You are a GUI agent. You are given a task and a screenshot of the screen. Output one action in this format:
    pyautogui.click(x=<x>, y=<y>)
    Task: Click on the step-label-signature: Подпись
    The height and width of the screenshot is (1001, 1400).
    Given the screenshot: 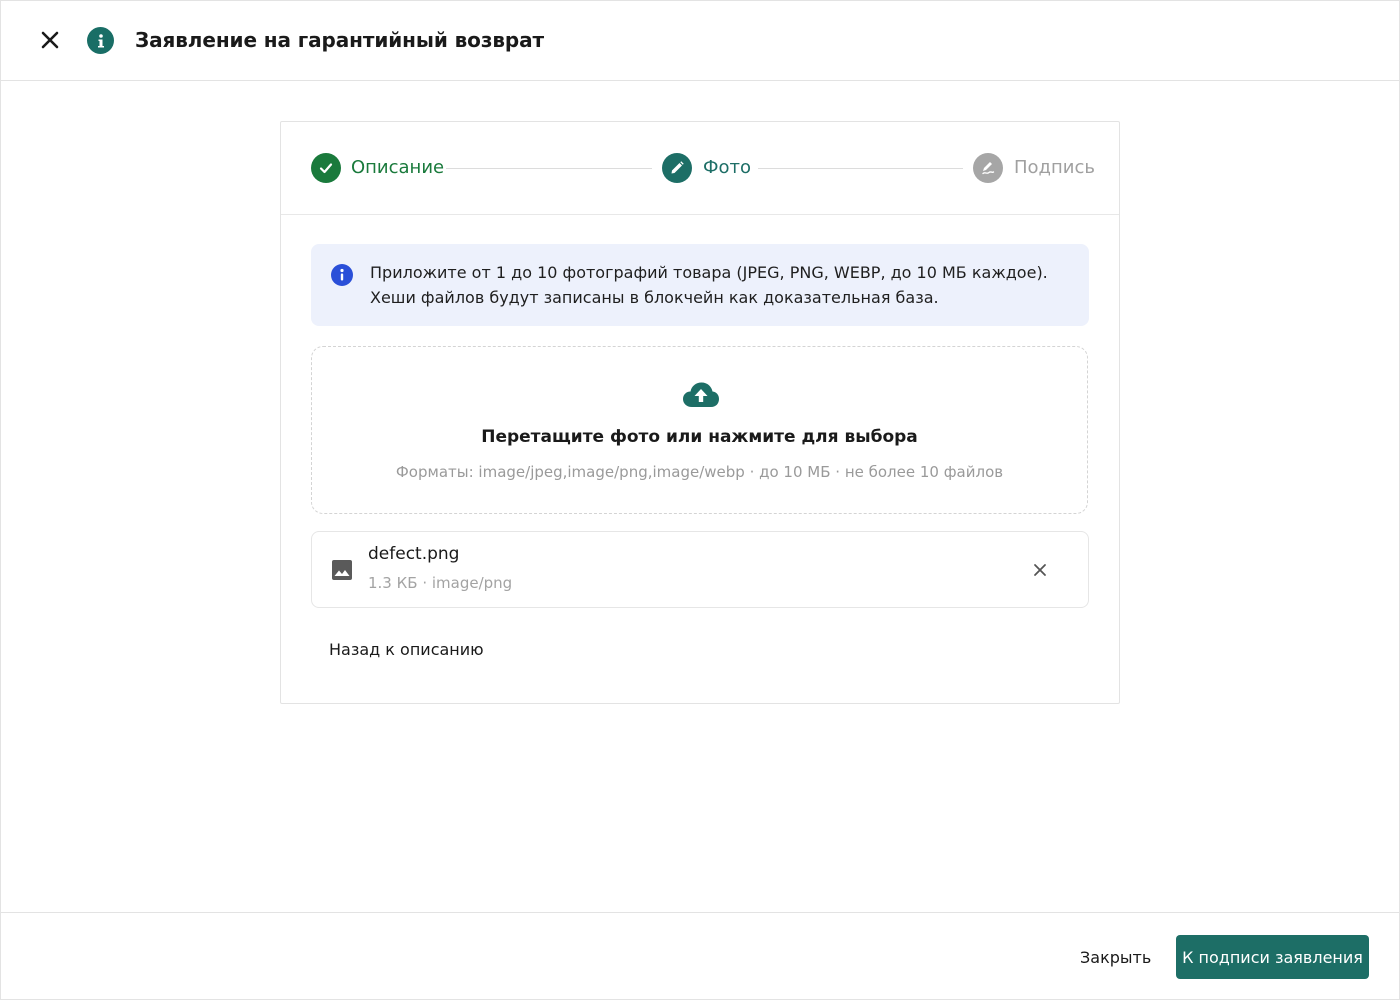 What is the action you would take?
    pyautogui.click(x=1054, y=168)
    